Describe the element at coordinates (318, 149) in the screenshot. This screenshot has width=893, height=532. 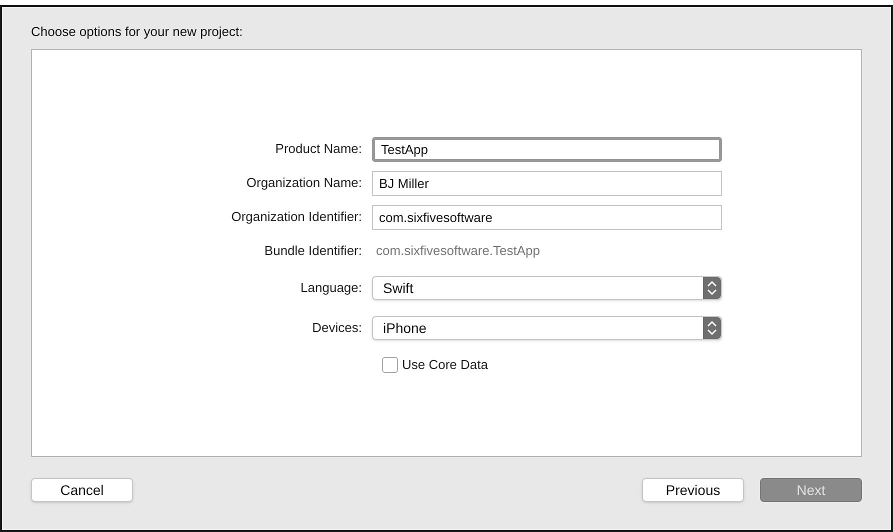
I see `field-label: Product Name:` at that location.